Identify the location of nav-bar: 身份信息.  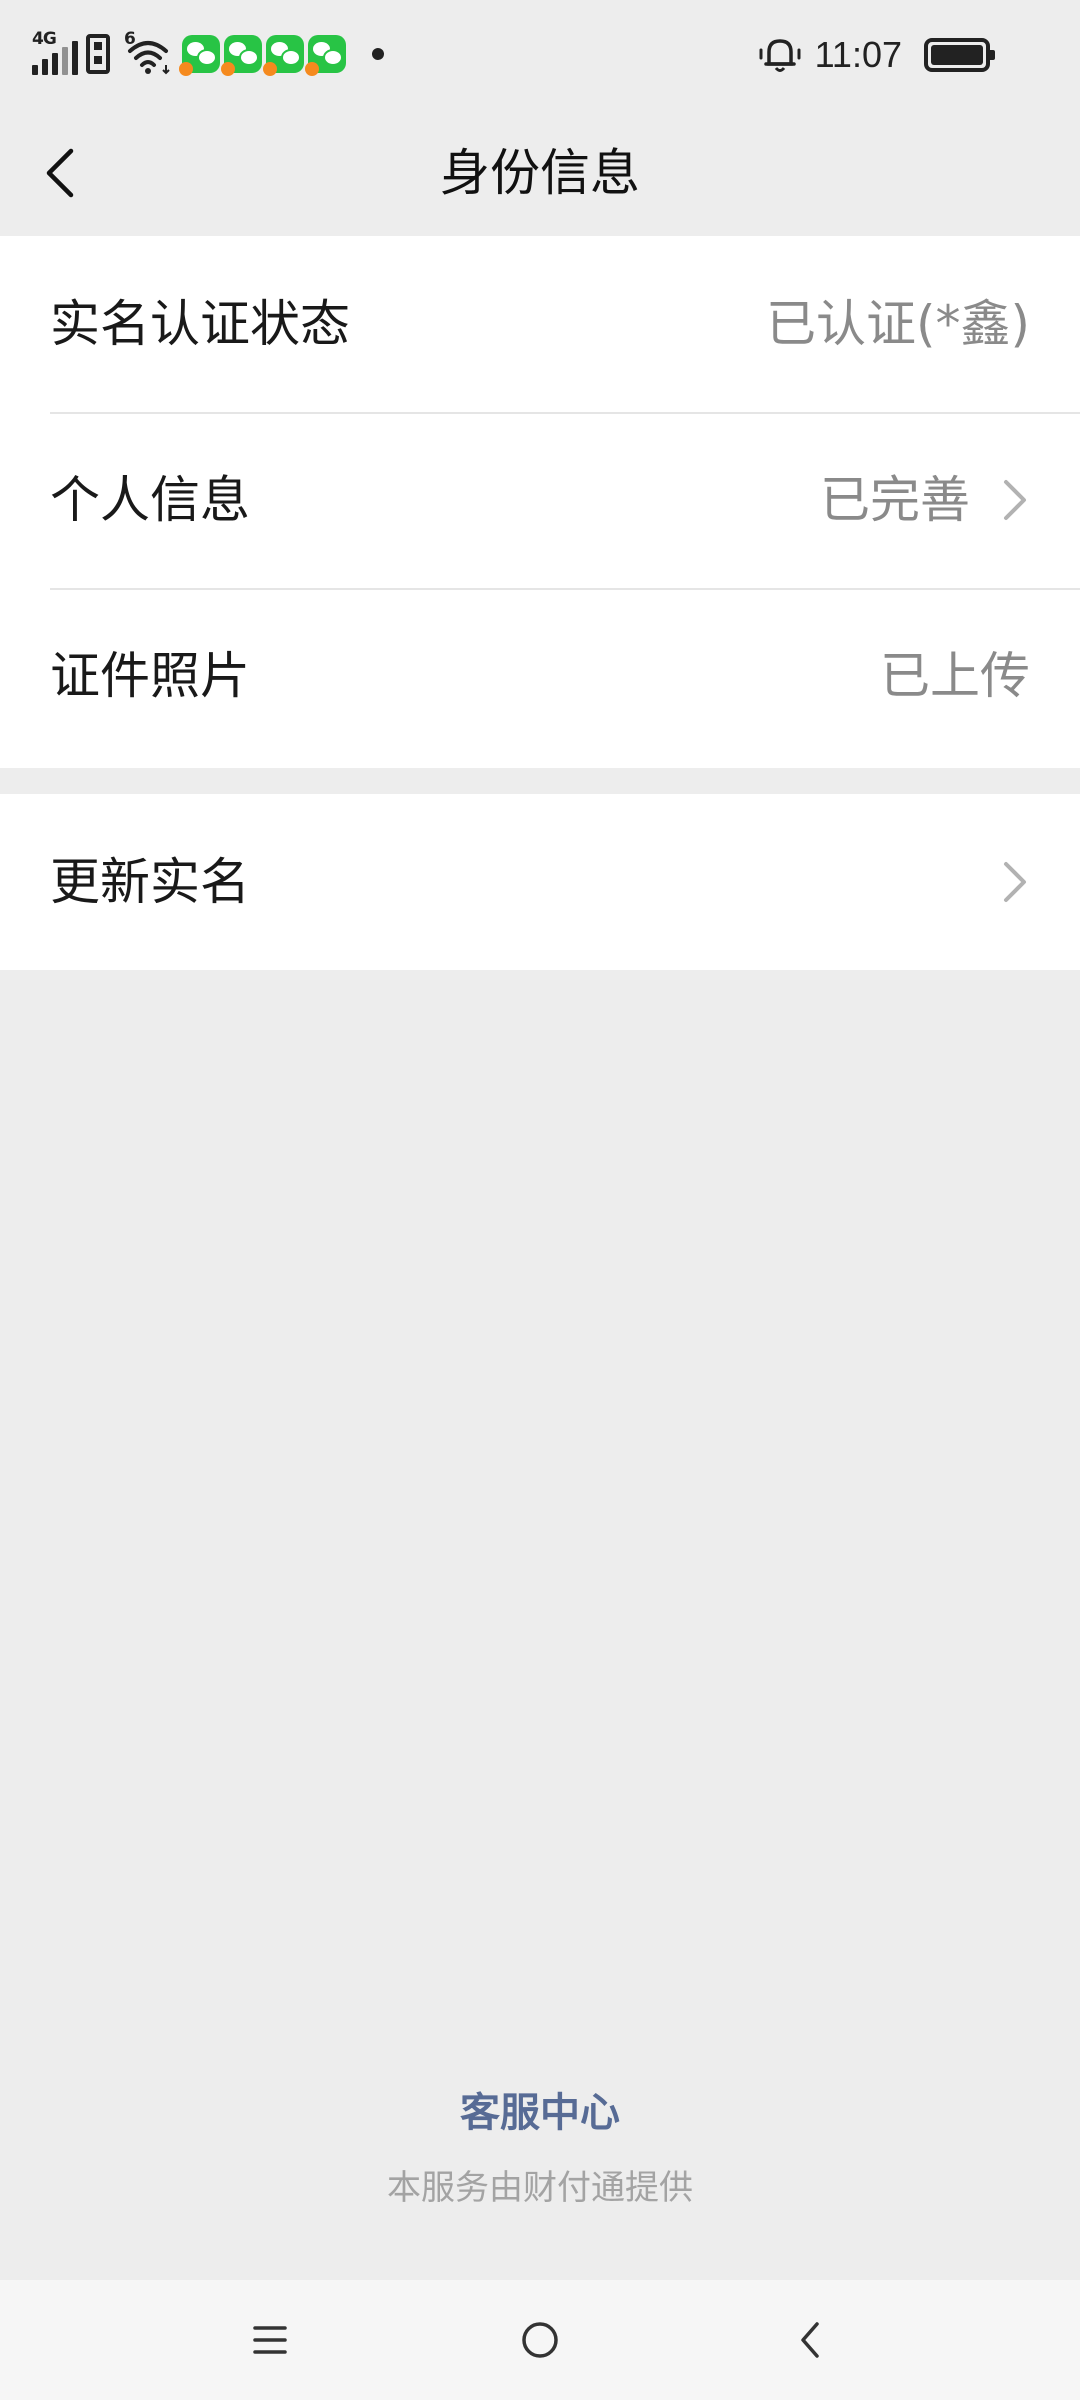
(540, 173).